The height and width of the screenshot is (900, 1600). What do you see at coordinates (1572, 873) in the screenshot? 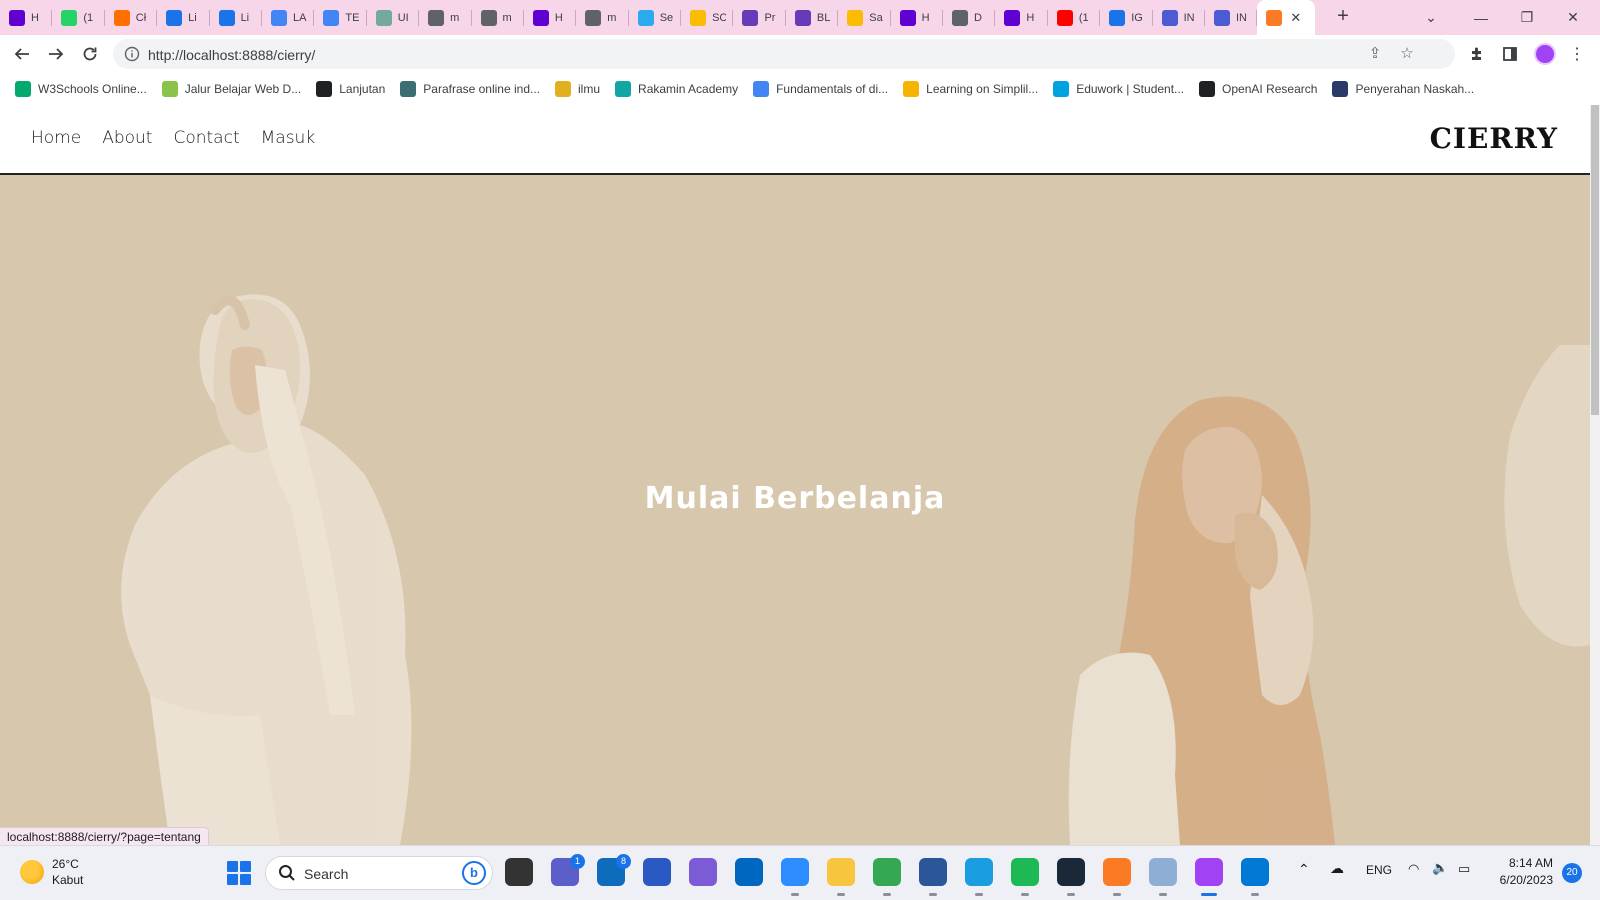
I see `notification-badge: 20` at bounding box center [1572, 873].